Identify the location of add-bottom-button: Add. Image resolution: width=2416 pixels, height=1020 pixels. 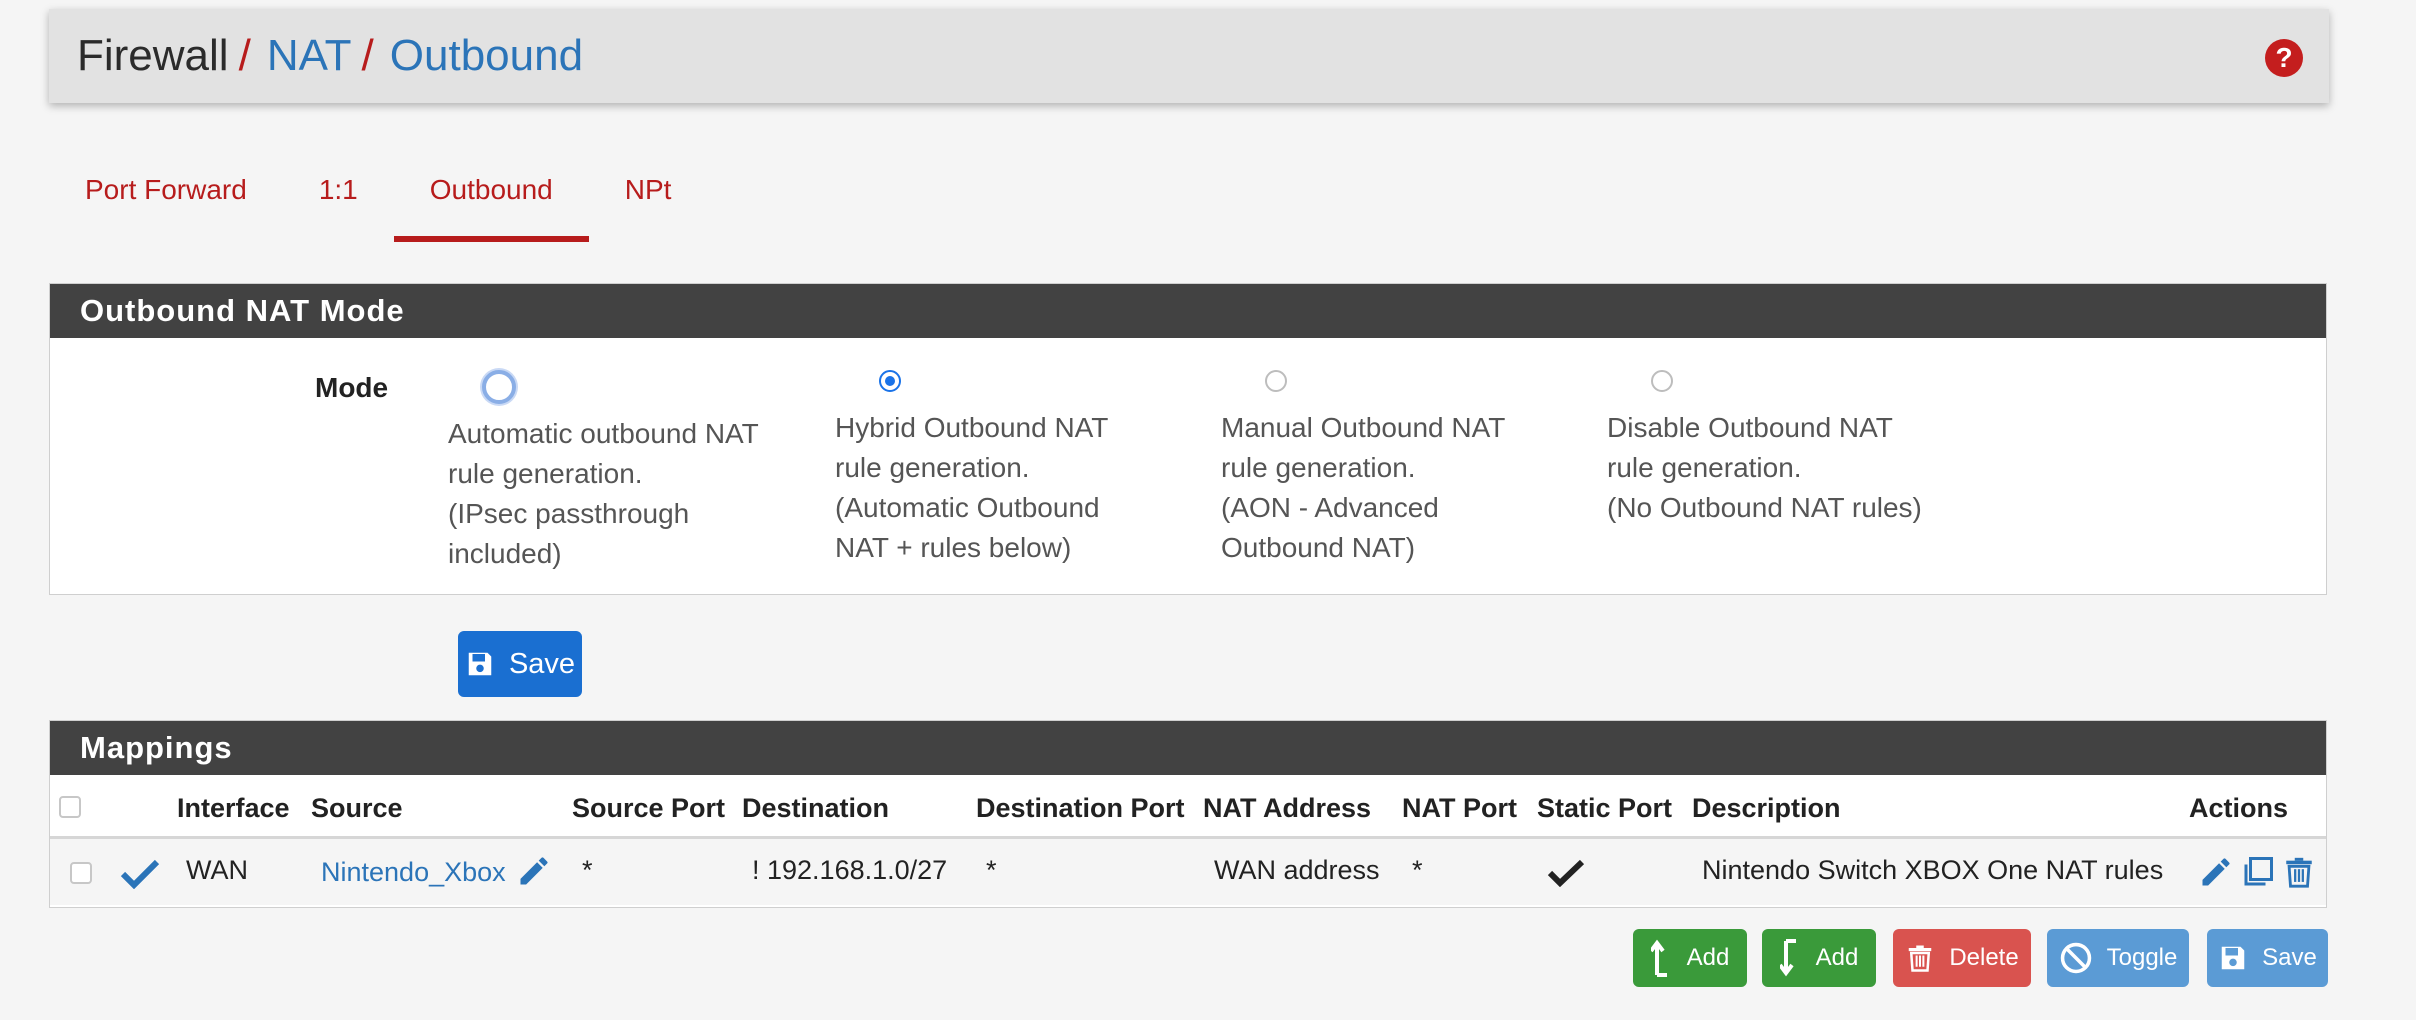
(1819, 958).